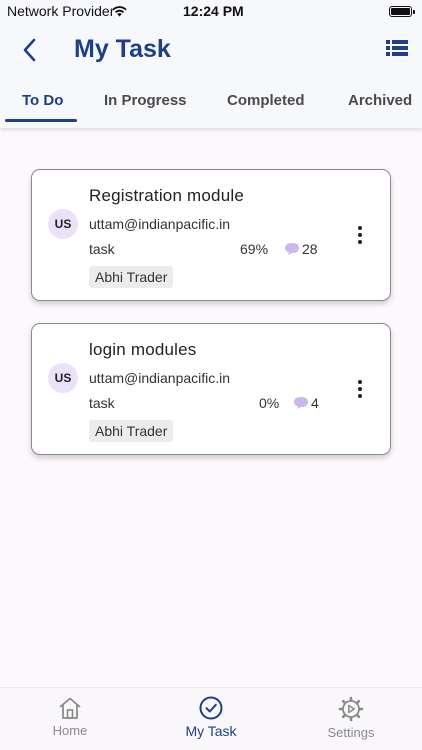 Image resolution: width=422 pixels, height=750 pixels. What do you see at coordinates (351, 709) in the screenshot?
I see `gear-icon` at bounding box center [351, 709].